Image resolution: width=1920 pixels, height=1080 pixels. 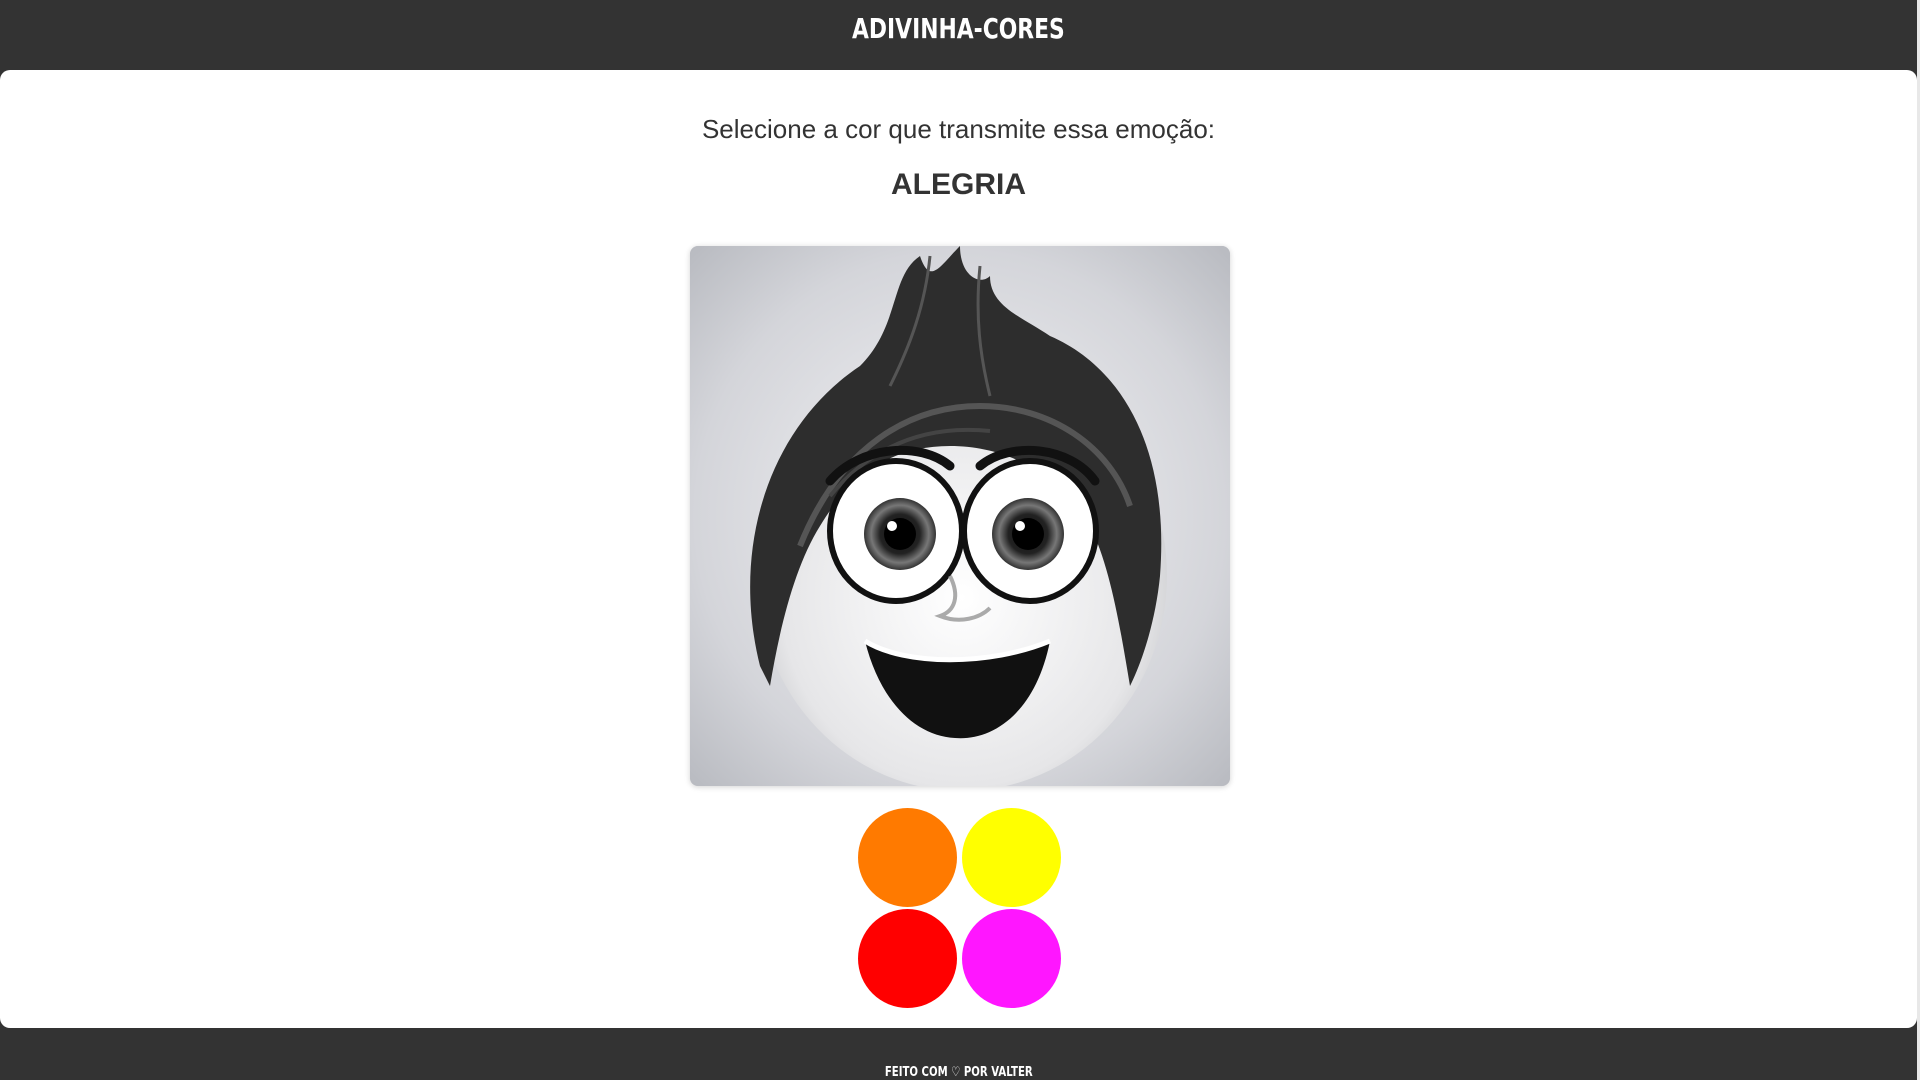 I want to click on smiling-face-illustration, so click(x=960, y=516).